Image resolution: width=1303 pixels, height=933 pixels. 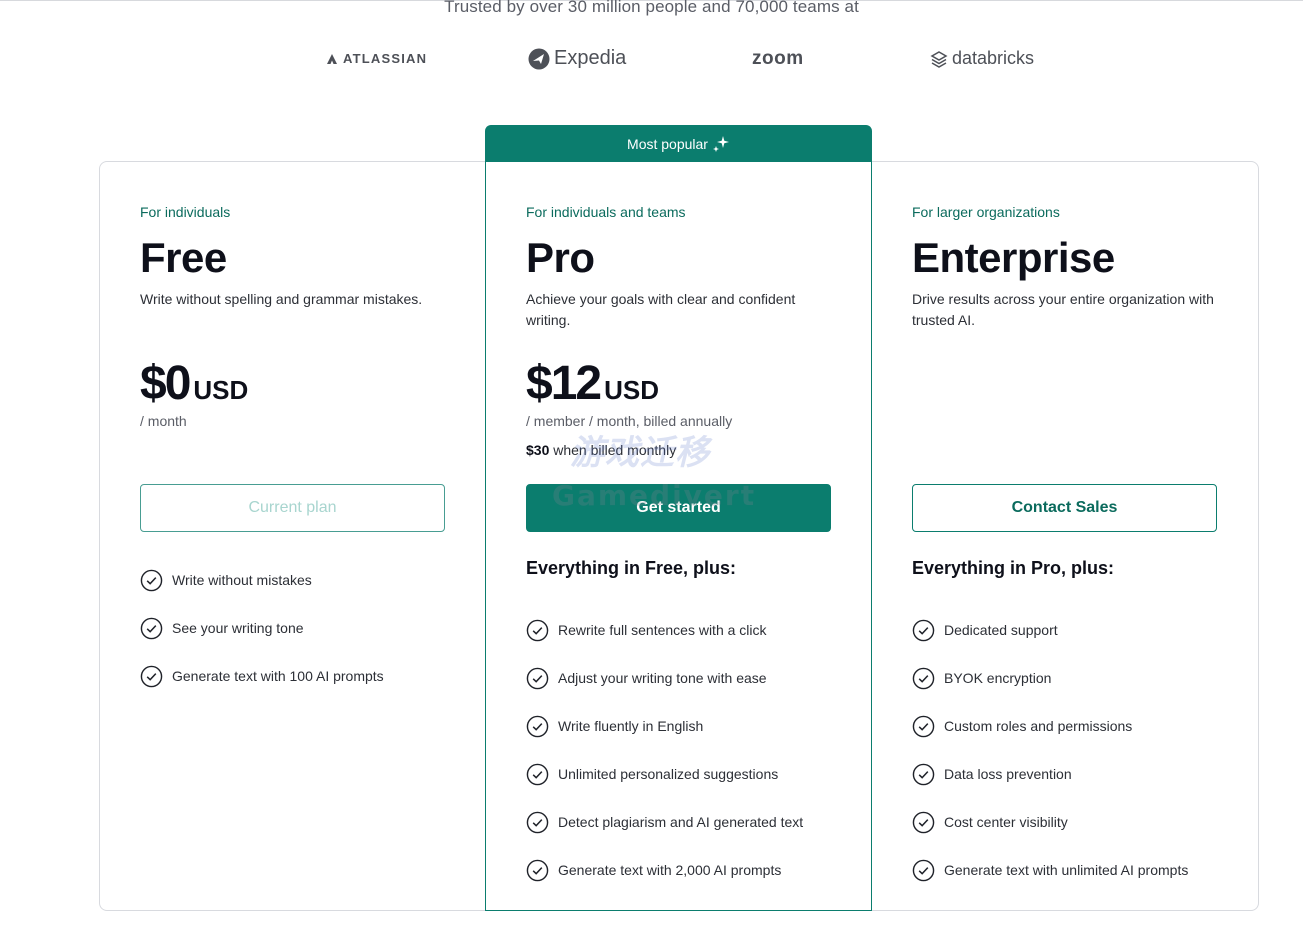 I want to click on expedia-plane-icon, so click(x=539, y=58).